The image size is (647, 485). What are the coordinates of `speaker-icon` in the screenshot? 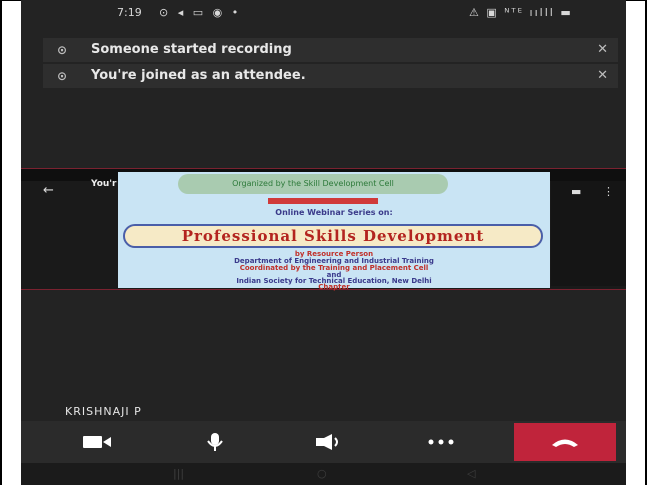 It's located at (327, 442).